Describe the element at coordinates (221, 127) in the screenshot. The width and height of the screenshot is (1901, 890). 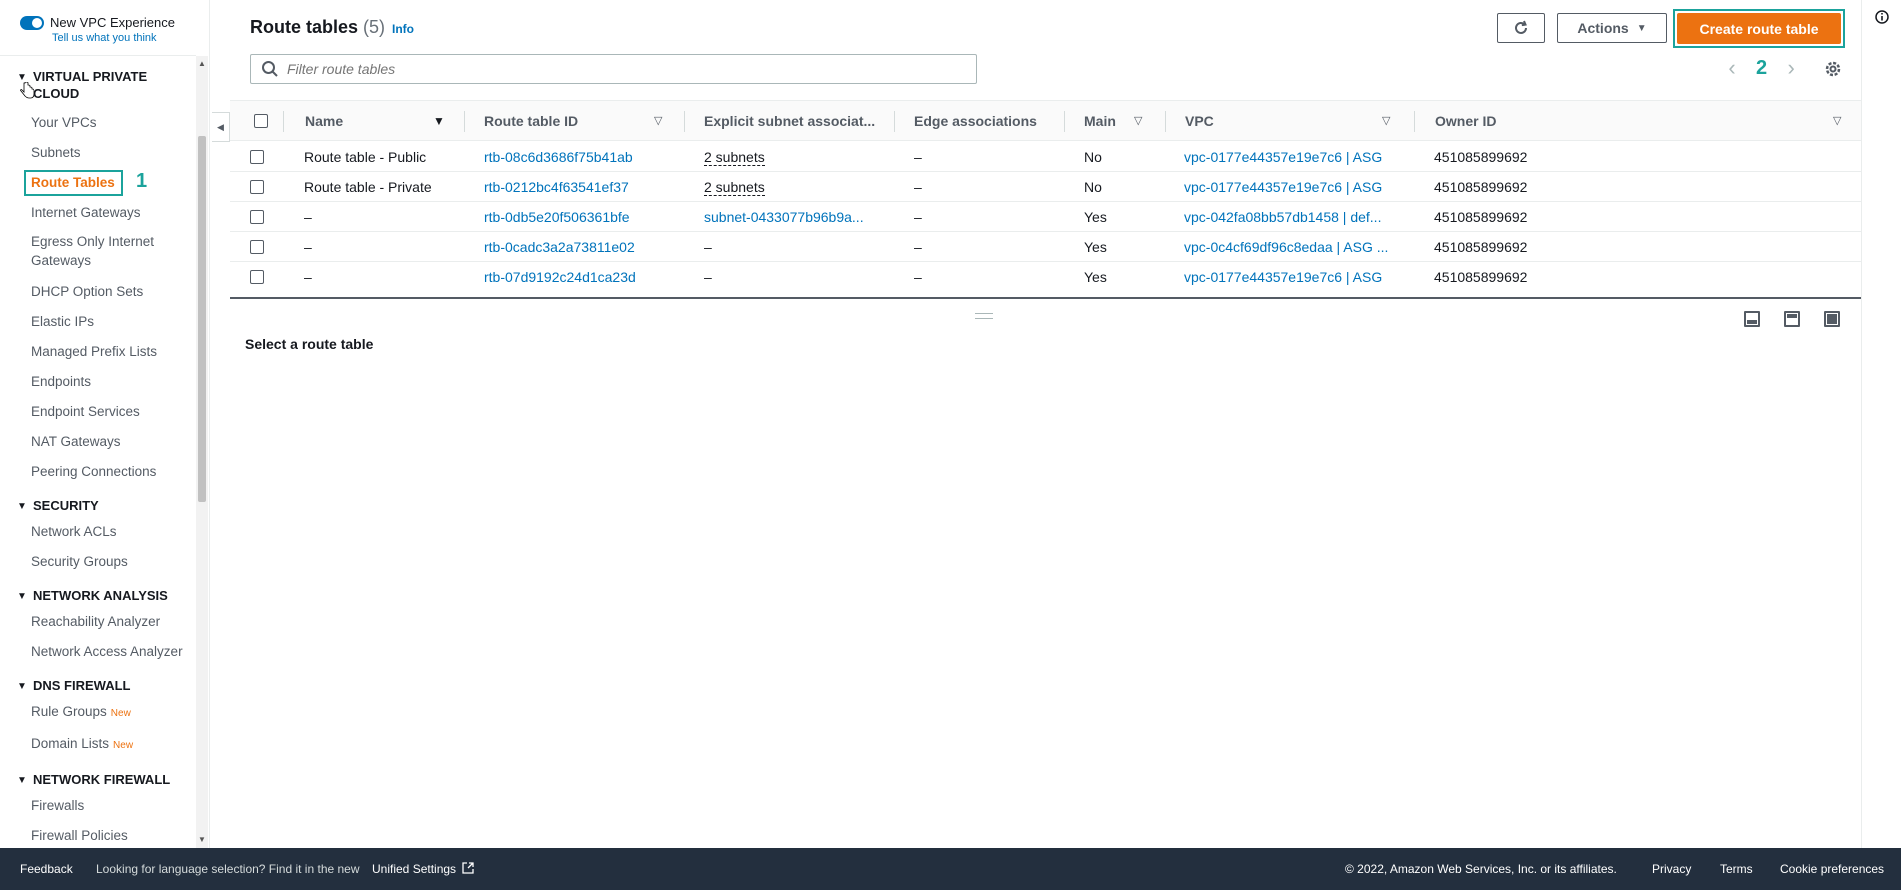
I see `collapse-sidebar-button: ◀` at that location.